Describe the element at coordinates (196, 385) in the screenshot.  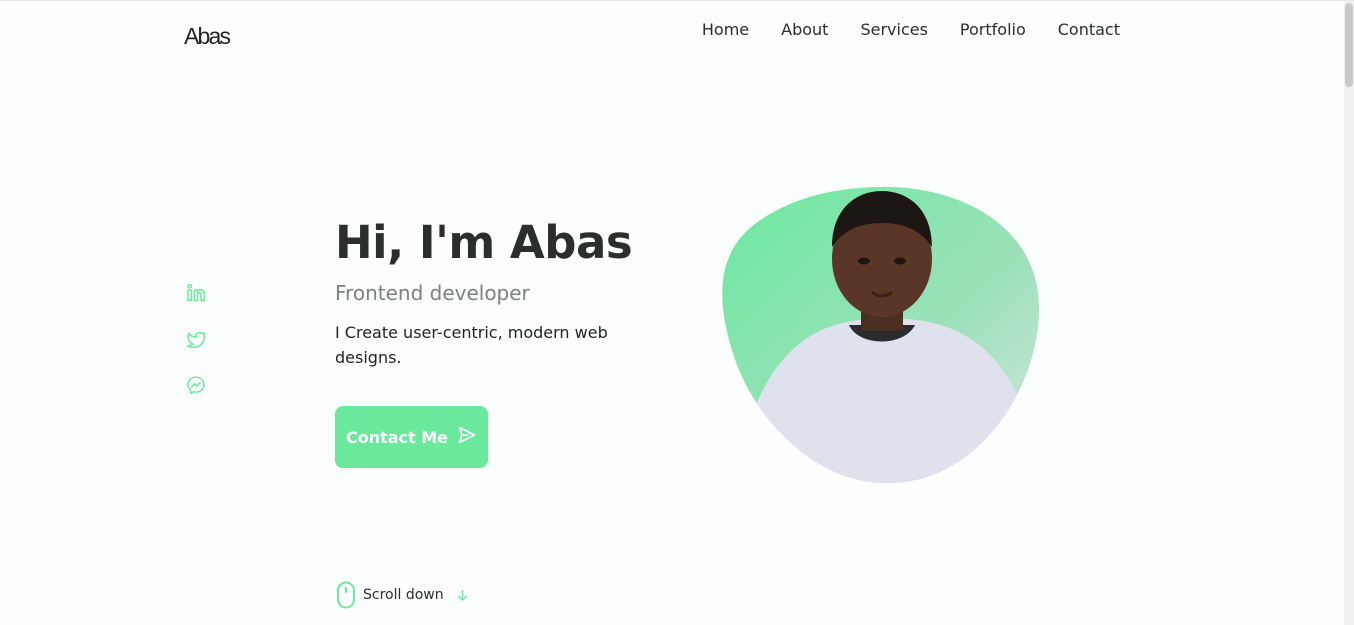
I see `messenger-icon` at that location.